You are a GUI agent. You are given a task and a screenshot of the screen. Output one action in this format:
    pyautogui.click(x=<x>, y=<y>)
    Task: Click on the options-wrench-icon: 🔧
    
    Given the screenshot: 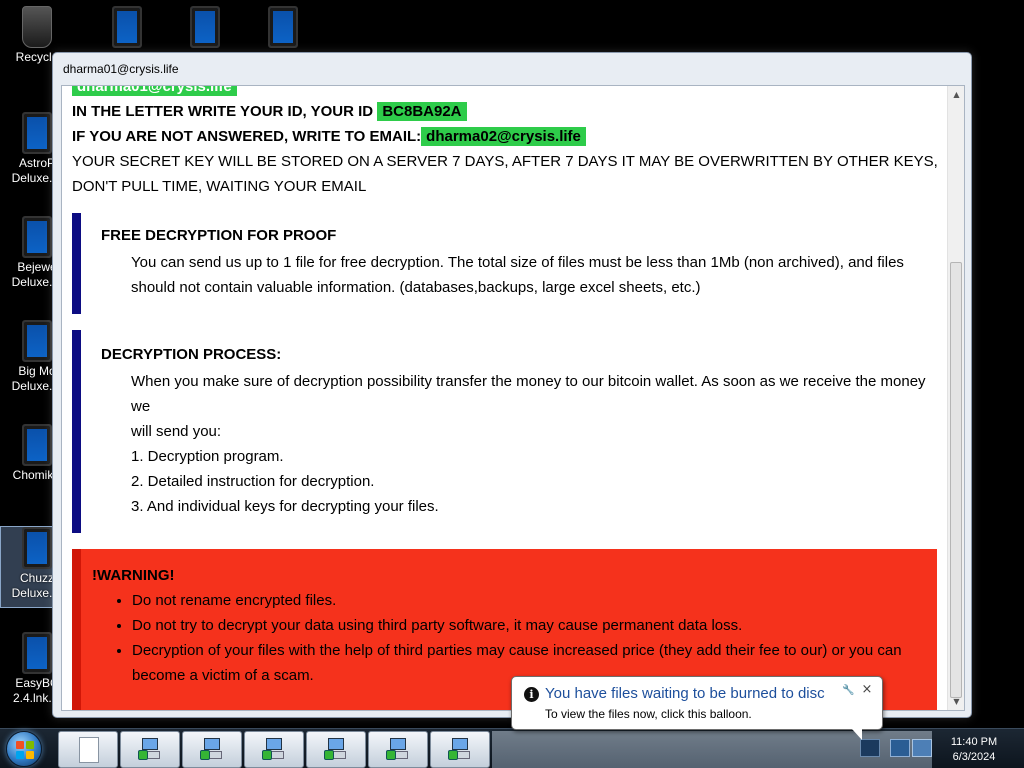 What is the action you would take?
    pyautogui.click(x=848, y=691)
    